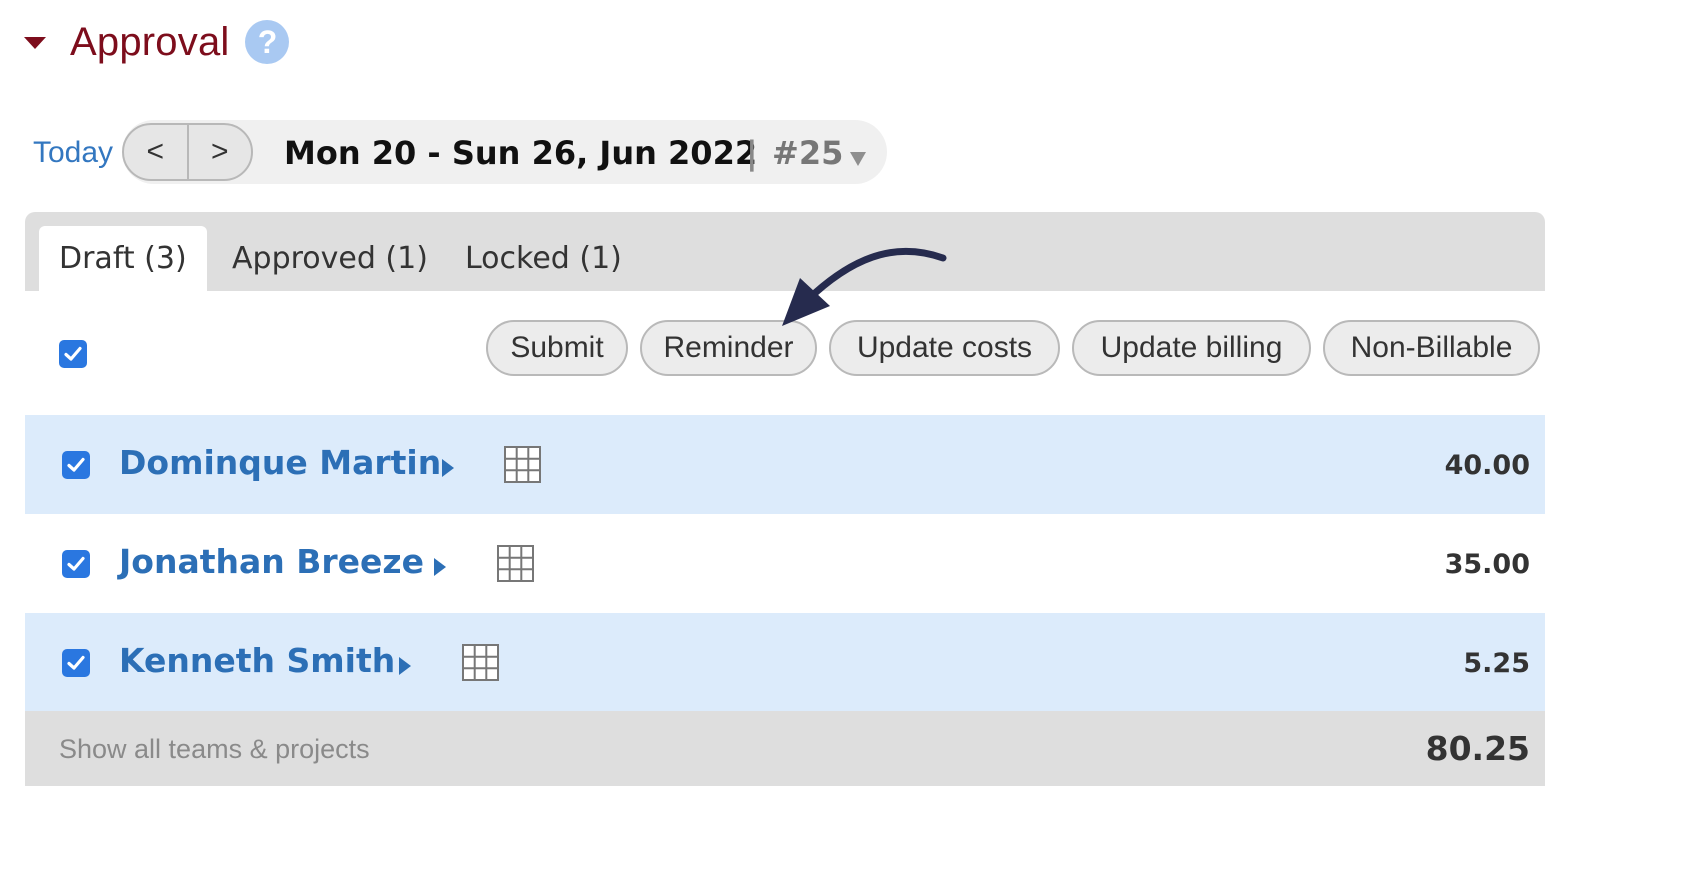 This screenshot has width=1698, height=880. What do you see at coordinates (73, 153) in the screenshot?
I see `today-link: Today` at bounding box center [73, 153].